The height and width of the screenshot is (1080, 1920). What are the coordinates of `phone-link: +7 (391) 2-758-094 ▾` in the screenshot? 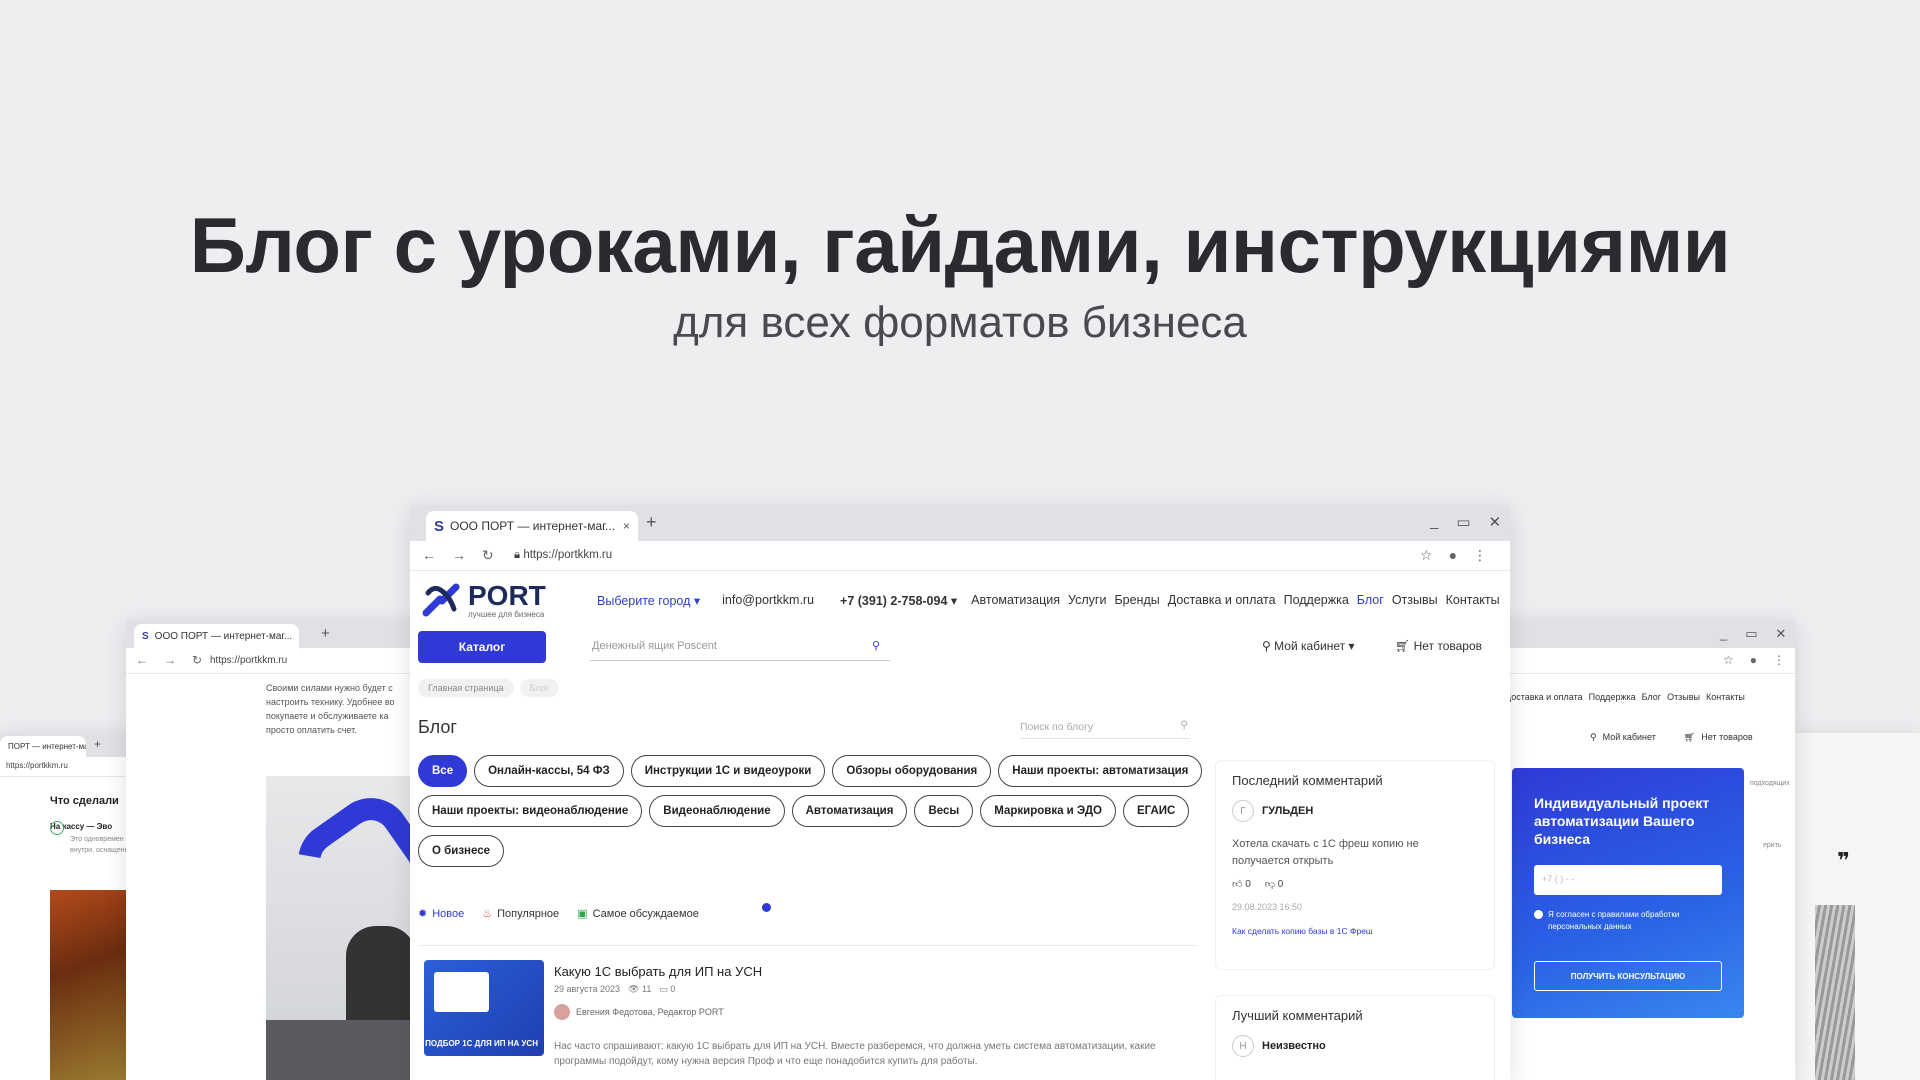 It's located at (898, 600).